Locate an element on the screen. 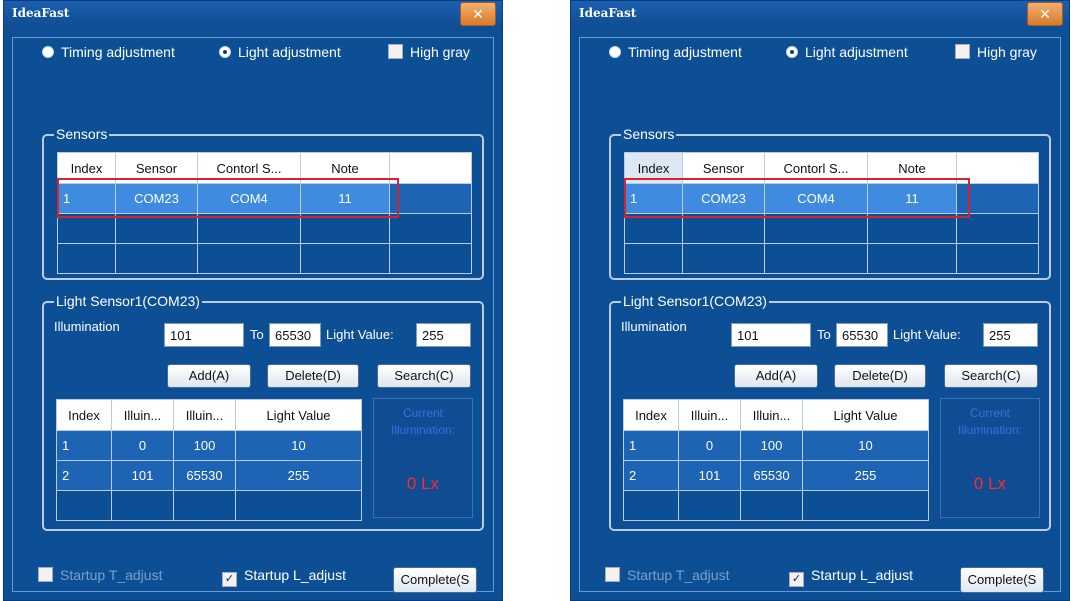  table-cell is located at coordinates (430, 198).